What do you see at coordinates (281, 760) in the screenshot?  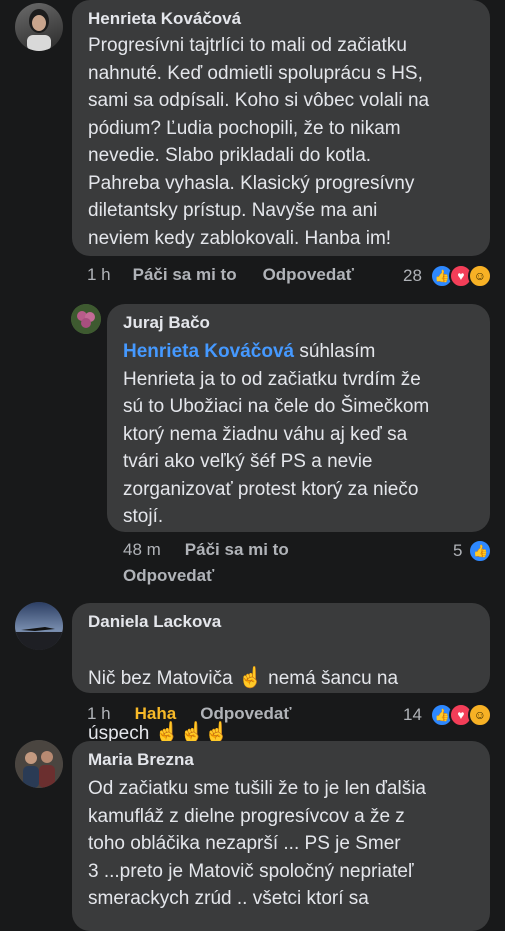 I see `comment-author: Maria Brezna` at bounding box center [281, 760].